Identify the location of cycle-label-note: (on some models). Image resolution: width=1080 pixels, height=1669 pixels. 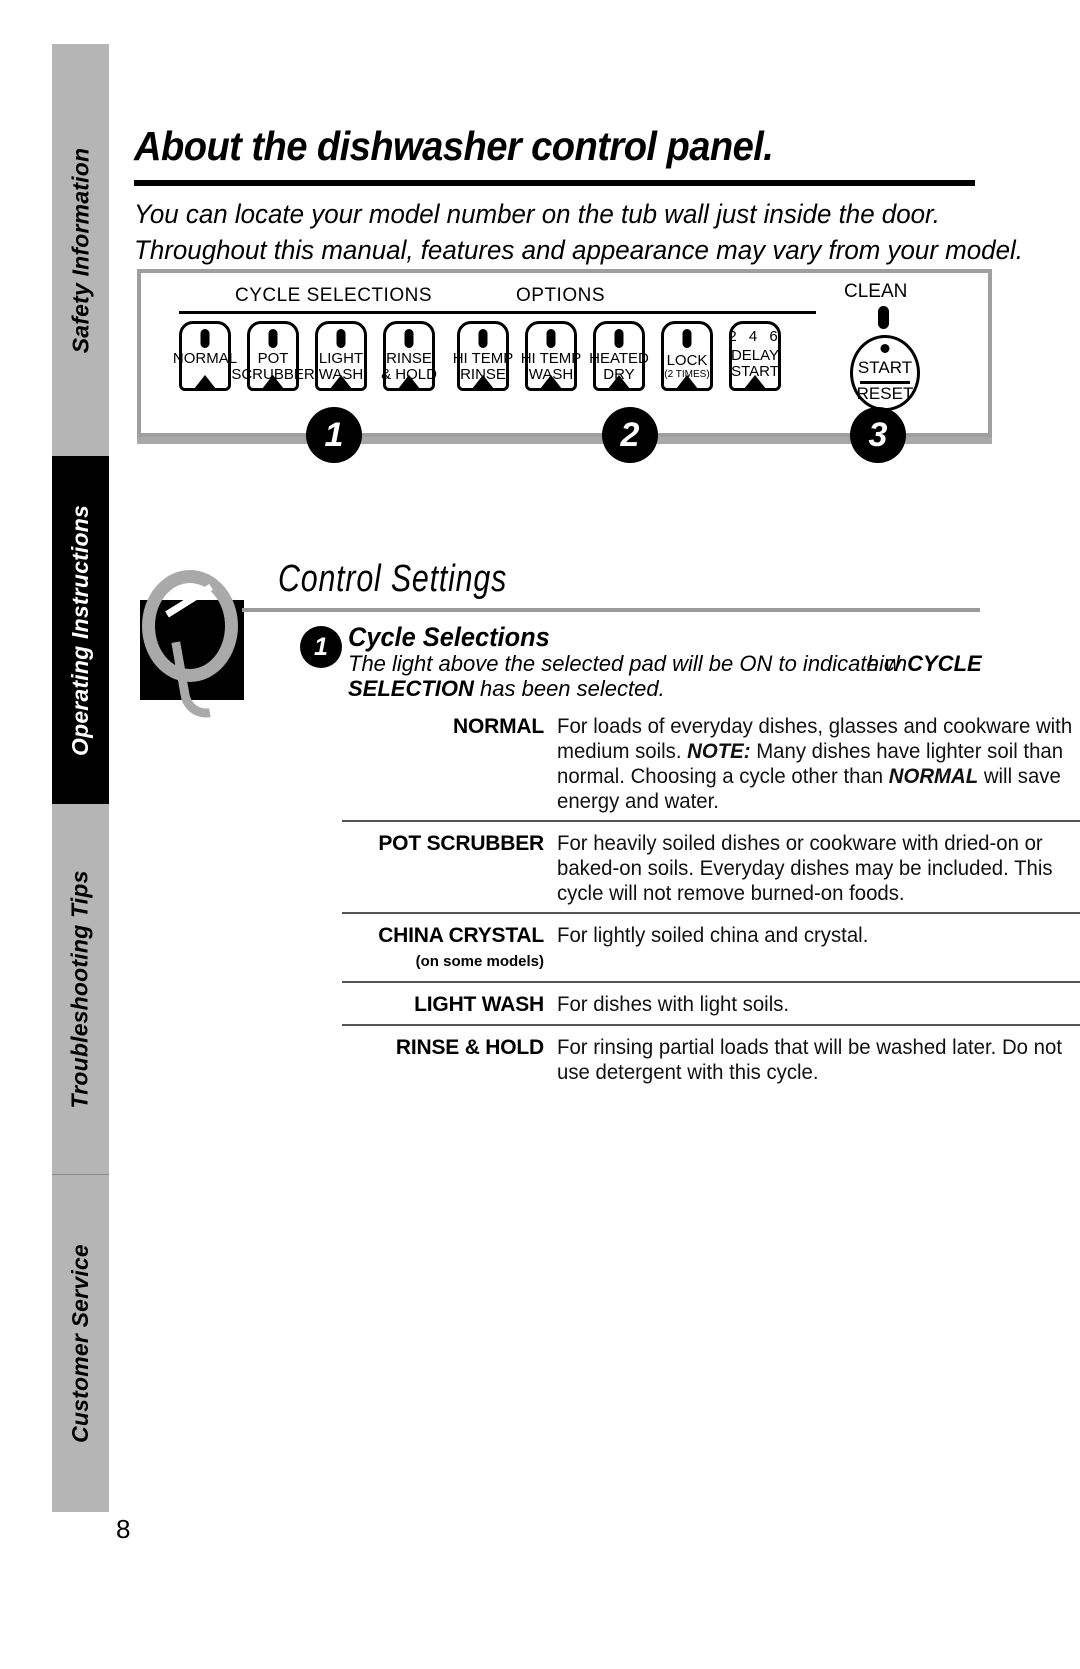
(479, 961).